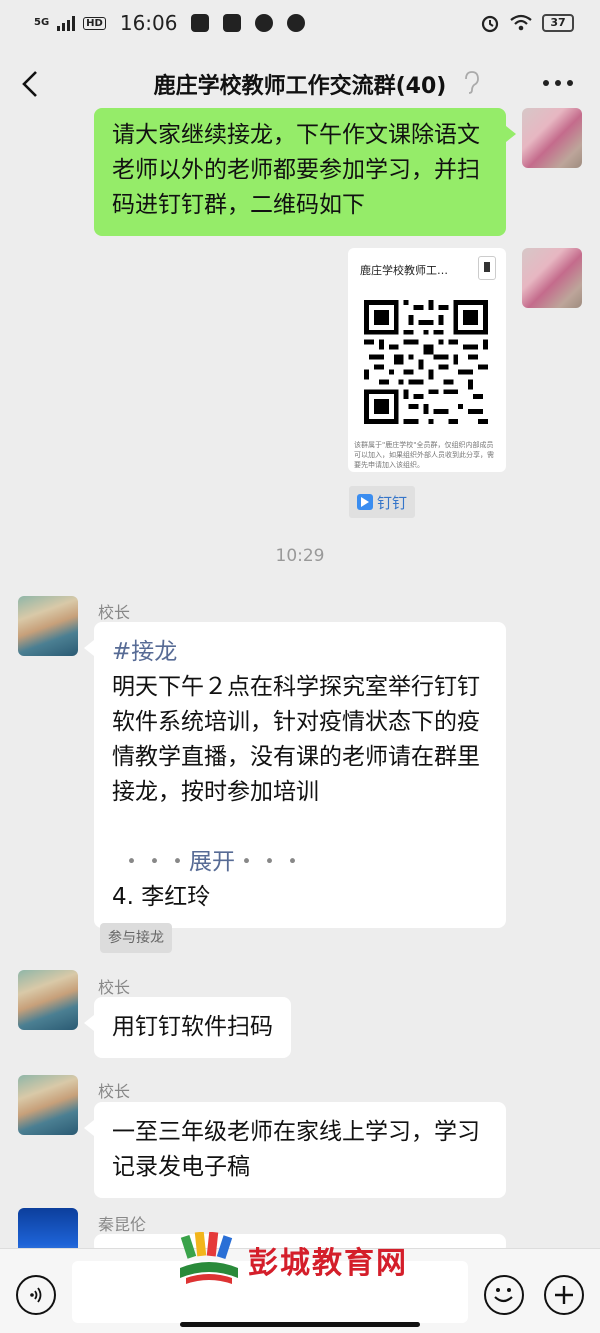 This screenshot has width=600, height=1333. Describe the element at coordinates (365, 502) in the screenshot. I see `dingtalk-icon` at that location.